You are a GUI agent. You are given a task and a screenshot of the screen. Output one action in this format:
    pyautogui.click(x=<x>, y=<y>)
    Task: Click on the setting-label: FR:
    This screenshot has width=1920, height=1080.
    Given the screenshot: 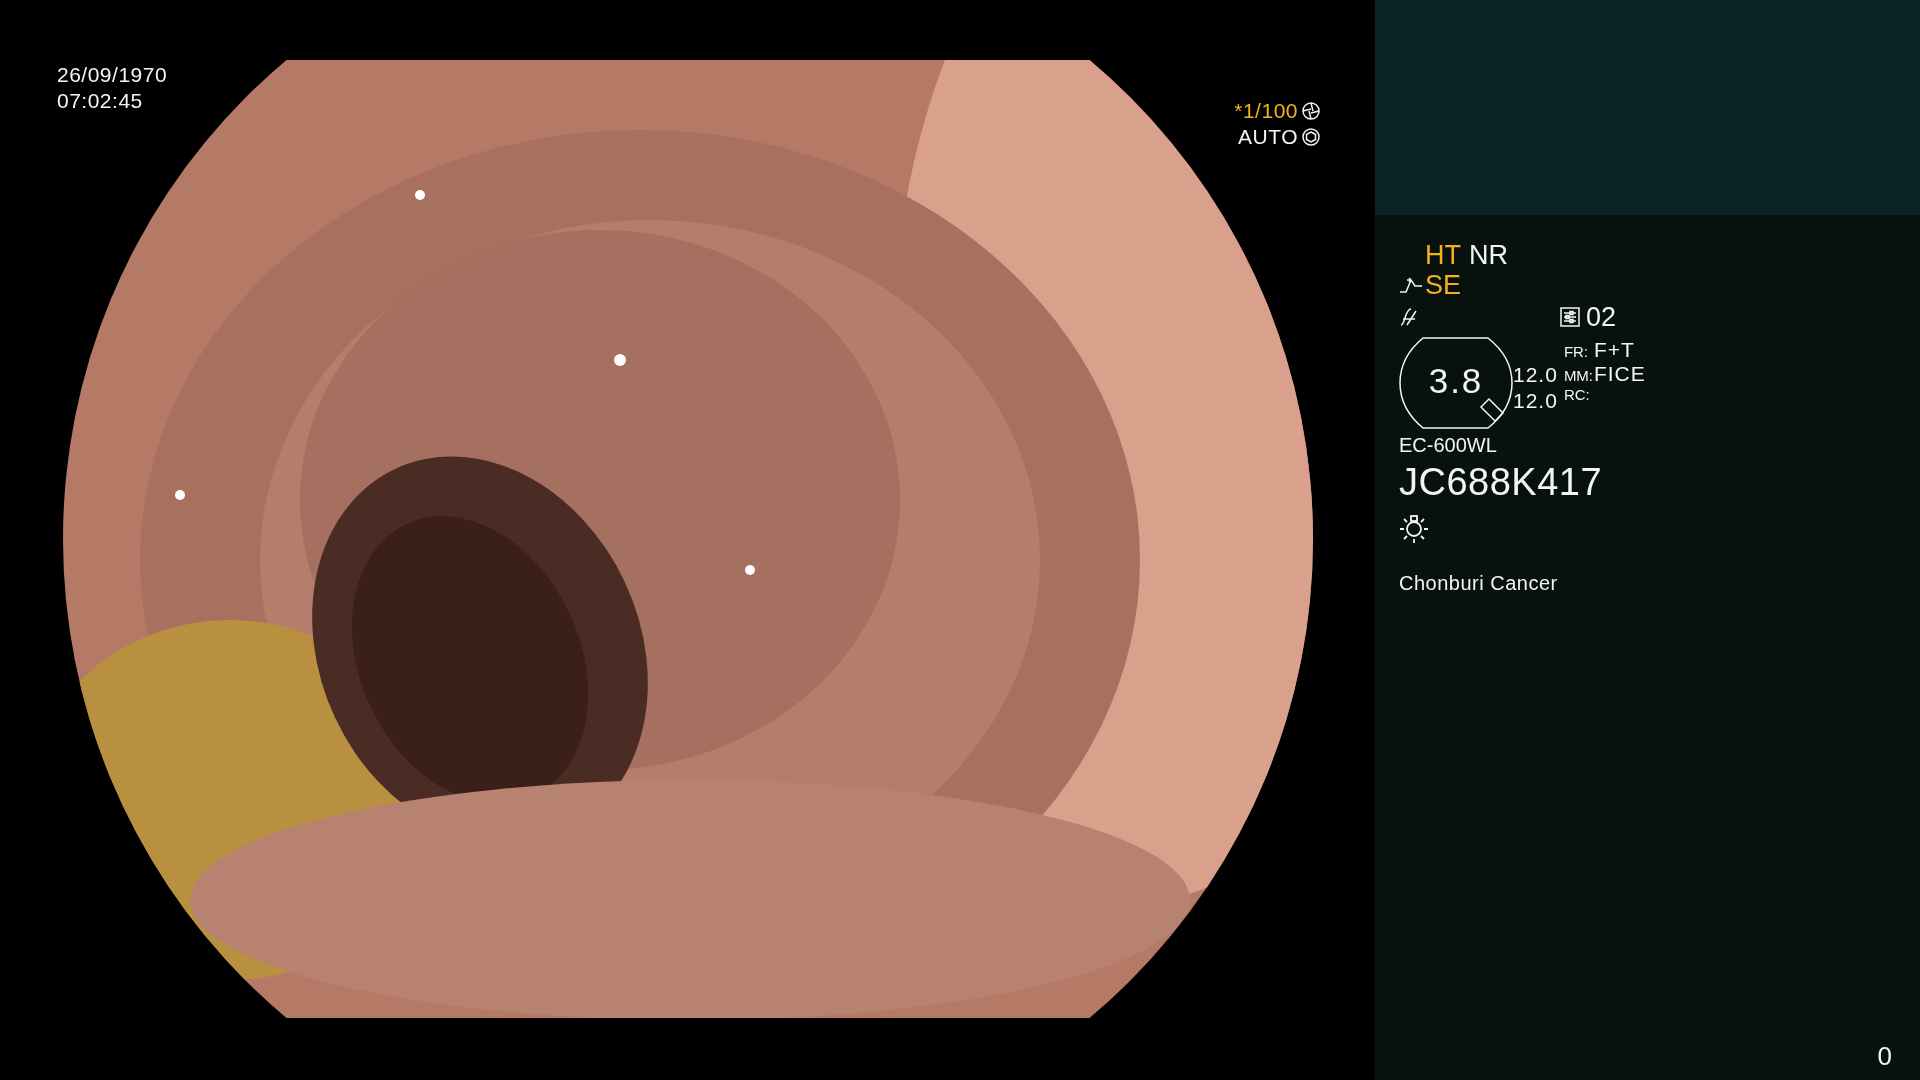 What is the action you would take?
    pyautogui.click(x=1576, y=351)
    